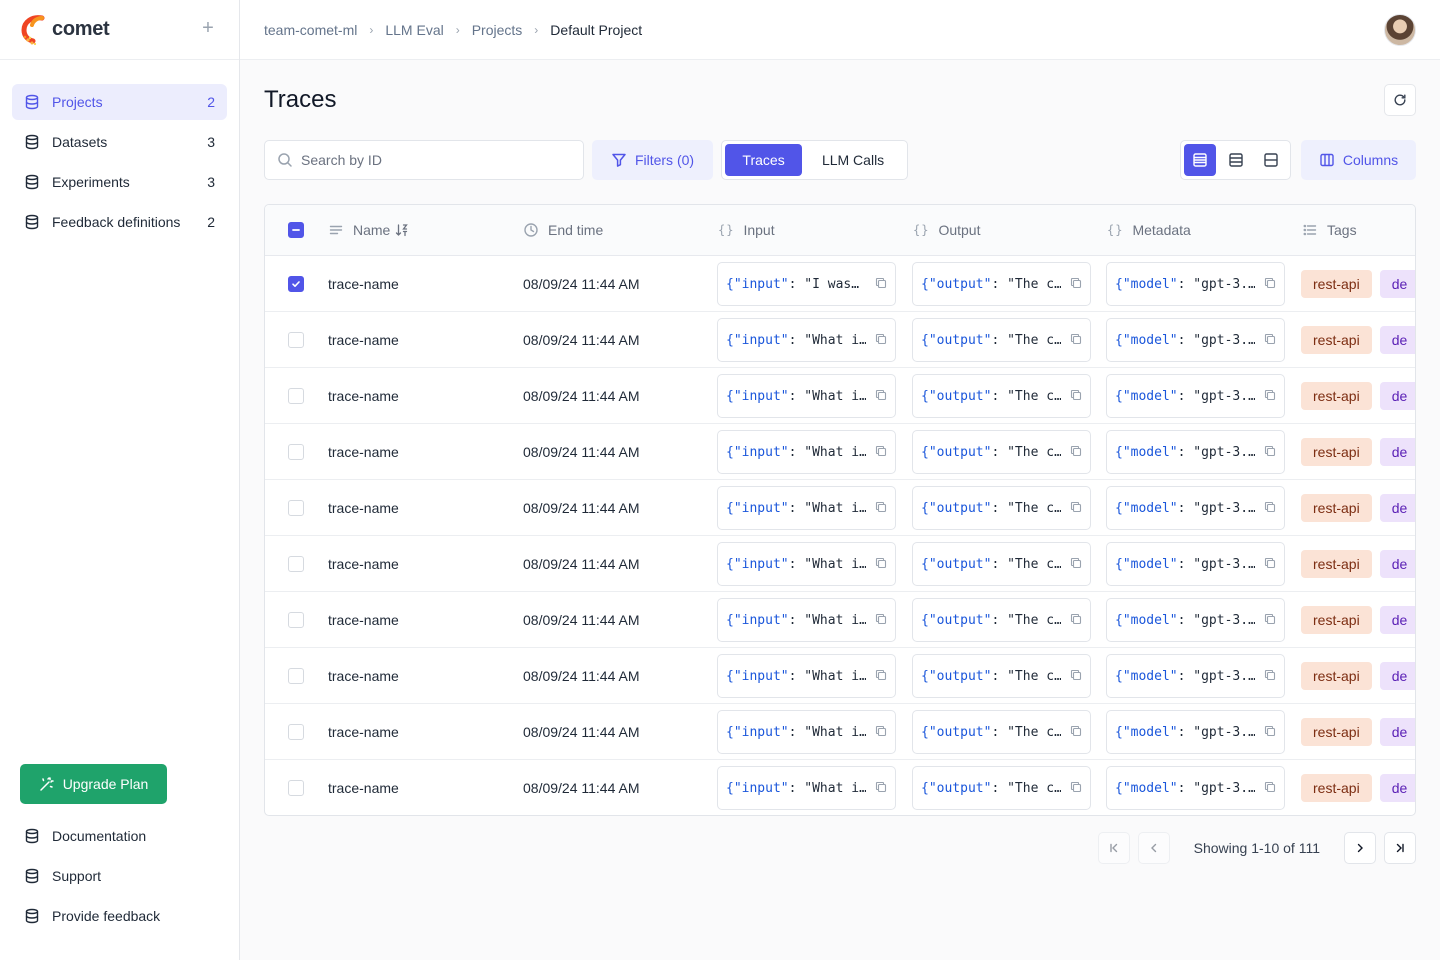 The width and height of the screenshot is (1440, 960). What do you see at coordinates (120, 916) in the screenshot?
I see `sidebar-item-provide-feedback: Provide feedback` at bounding box center [120, 916].